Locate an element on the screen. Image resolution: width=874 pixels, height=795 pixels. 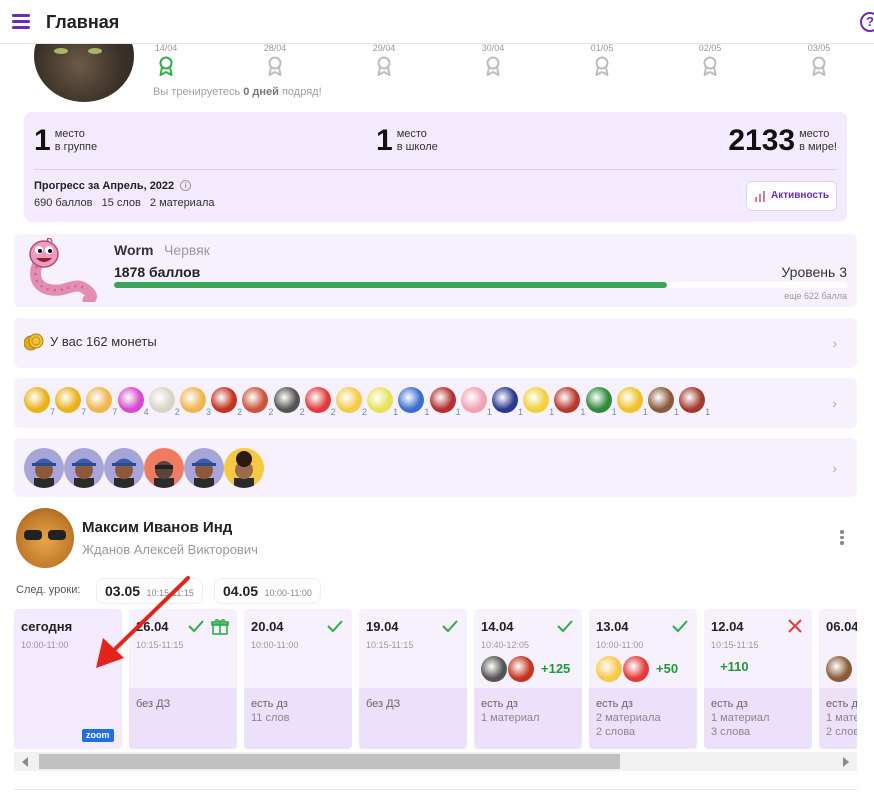
teacher-avatar is located at coordinates (45, 538).